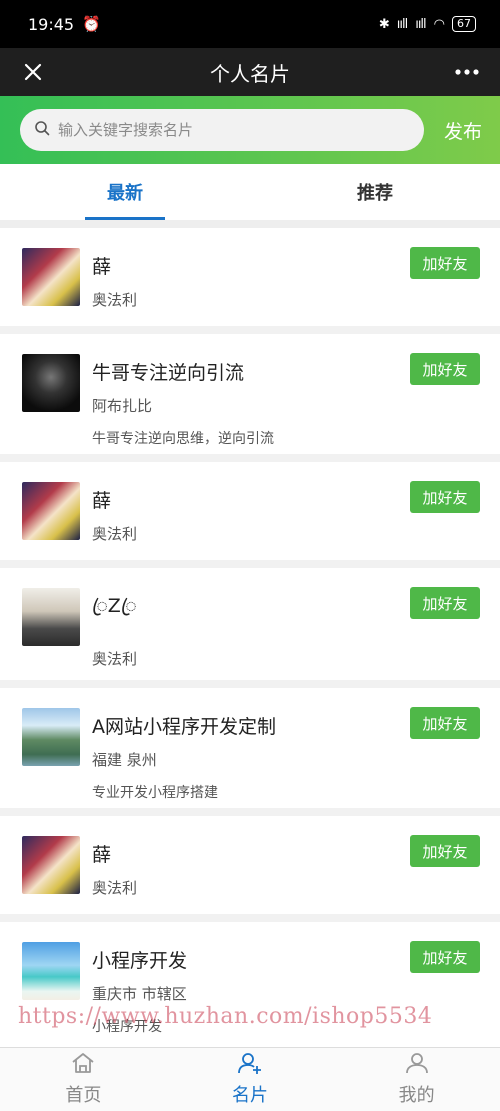 The width and height of the screenshot is (500, 1111). Describe the element at coordinates (250, 24) in the screenshot. I see `status-bar: 19:45 ⏰ ✱ ııll ııll ◠ 67` at that location.